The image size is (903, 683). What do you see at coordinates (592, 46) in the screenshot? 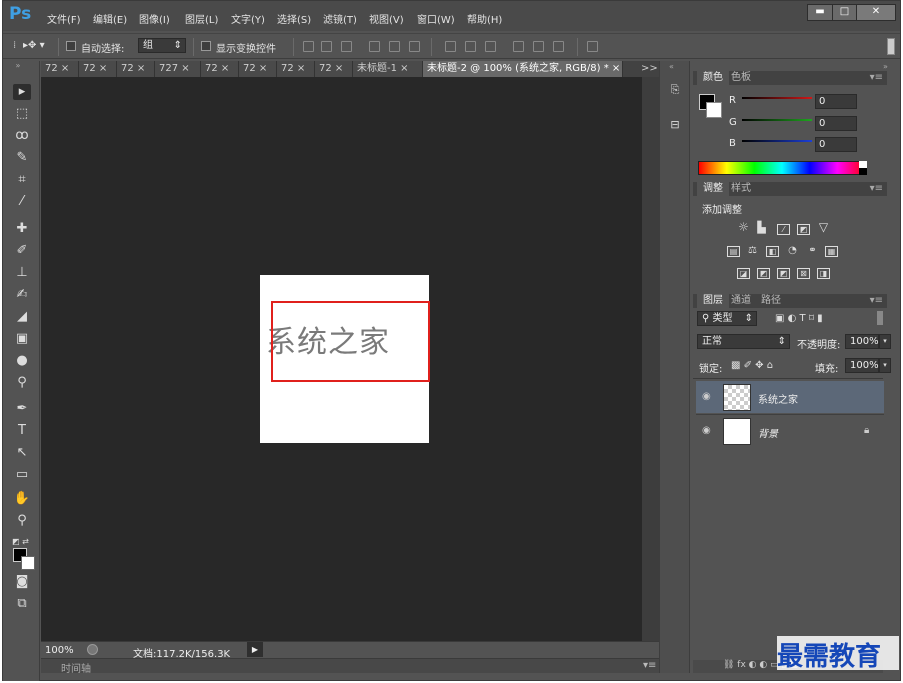
I see `auto-align-icon` at bounding box center [592, 46].